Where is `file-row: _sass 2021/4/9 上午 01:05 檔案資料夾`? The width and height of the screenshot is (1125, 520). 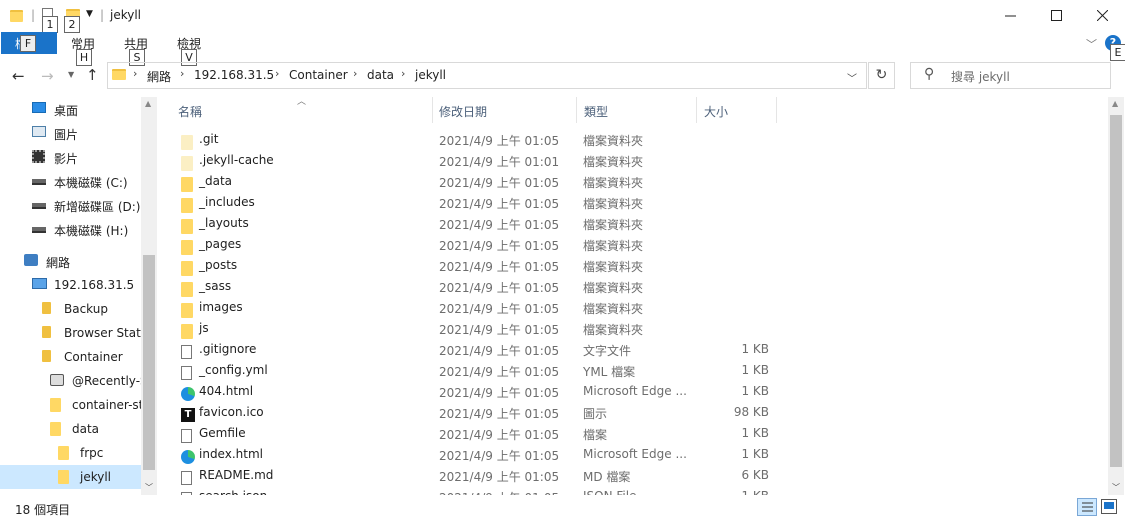
file-row: _sass 2021/4/9 上午 01:05 檔案資料夾 is located at coordinates (485, 286).